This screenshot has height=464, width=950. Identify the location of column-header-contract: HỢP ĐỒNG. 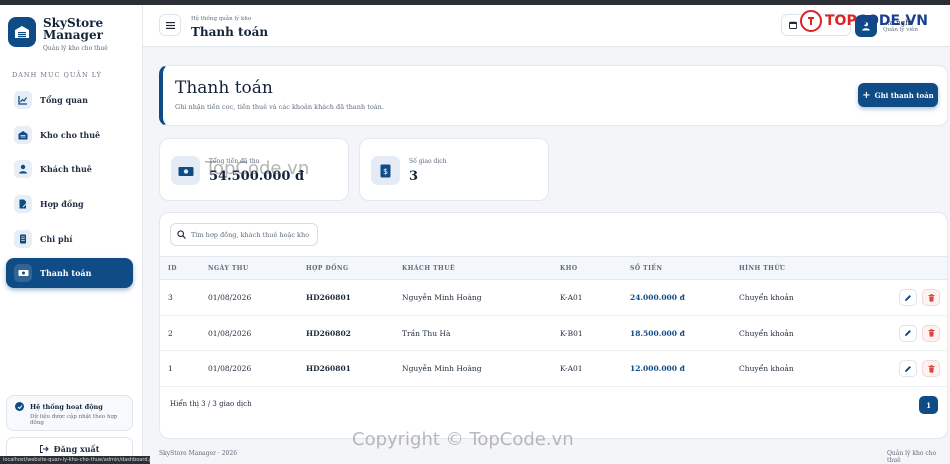
(327, 268).